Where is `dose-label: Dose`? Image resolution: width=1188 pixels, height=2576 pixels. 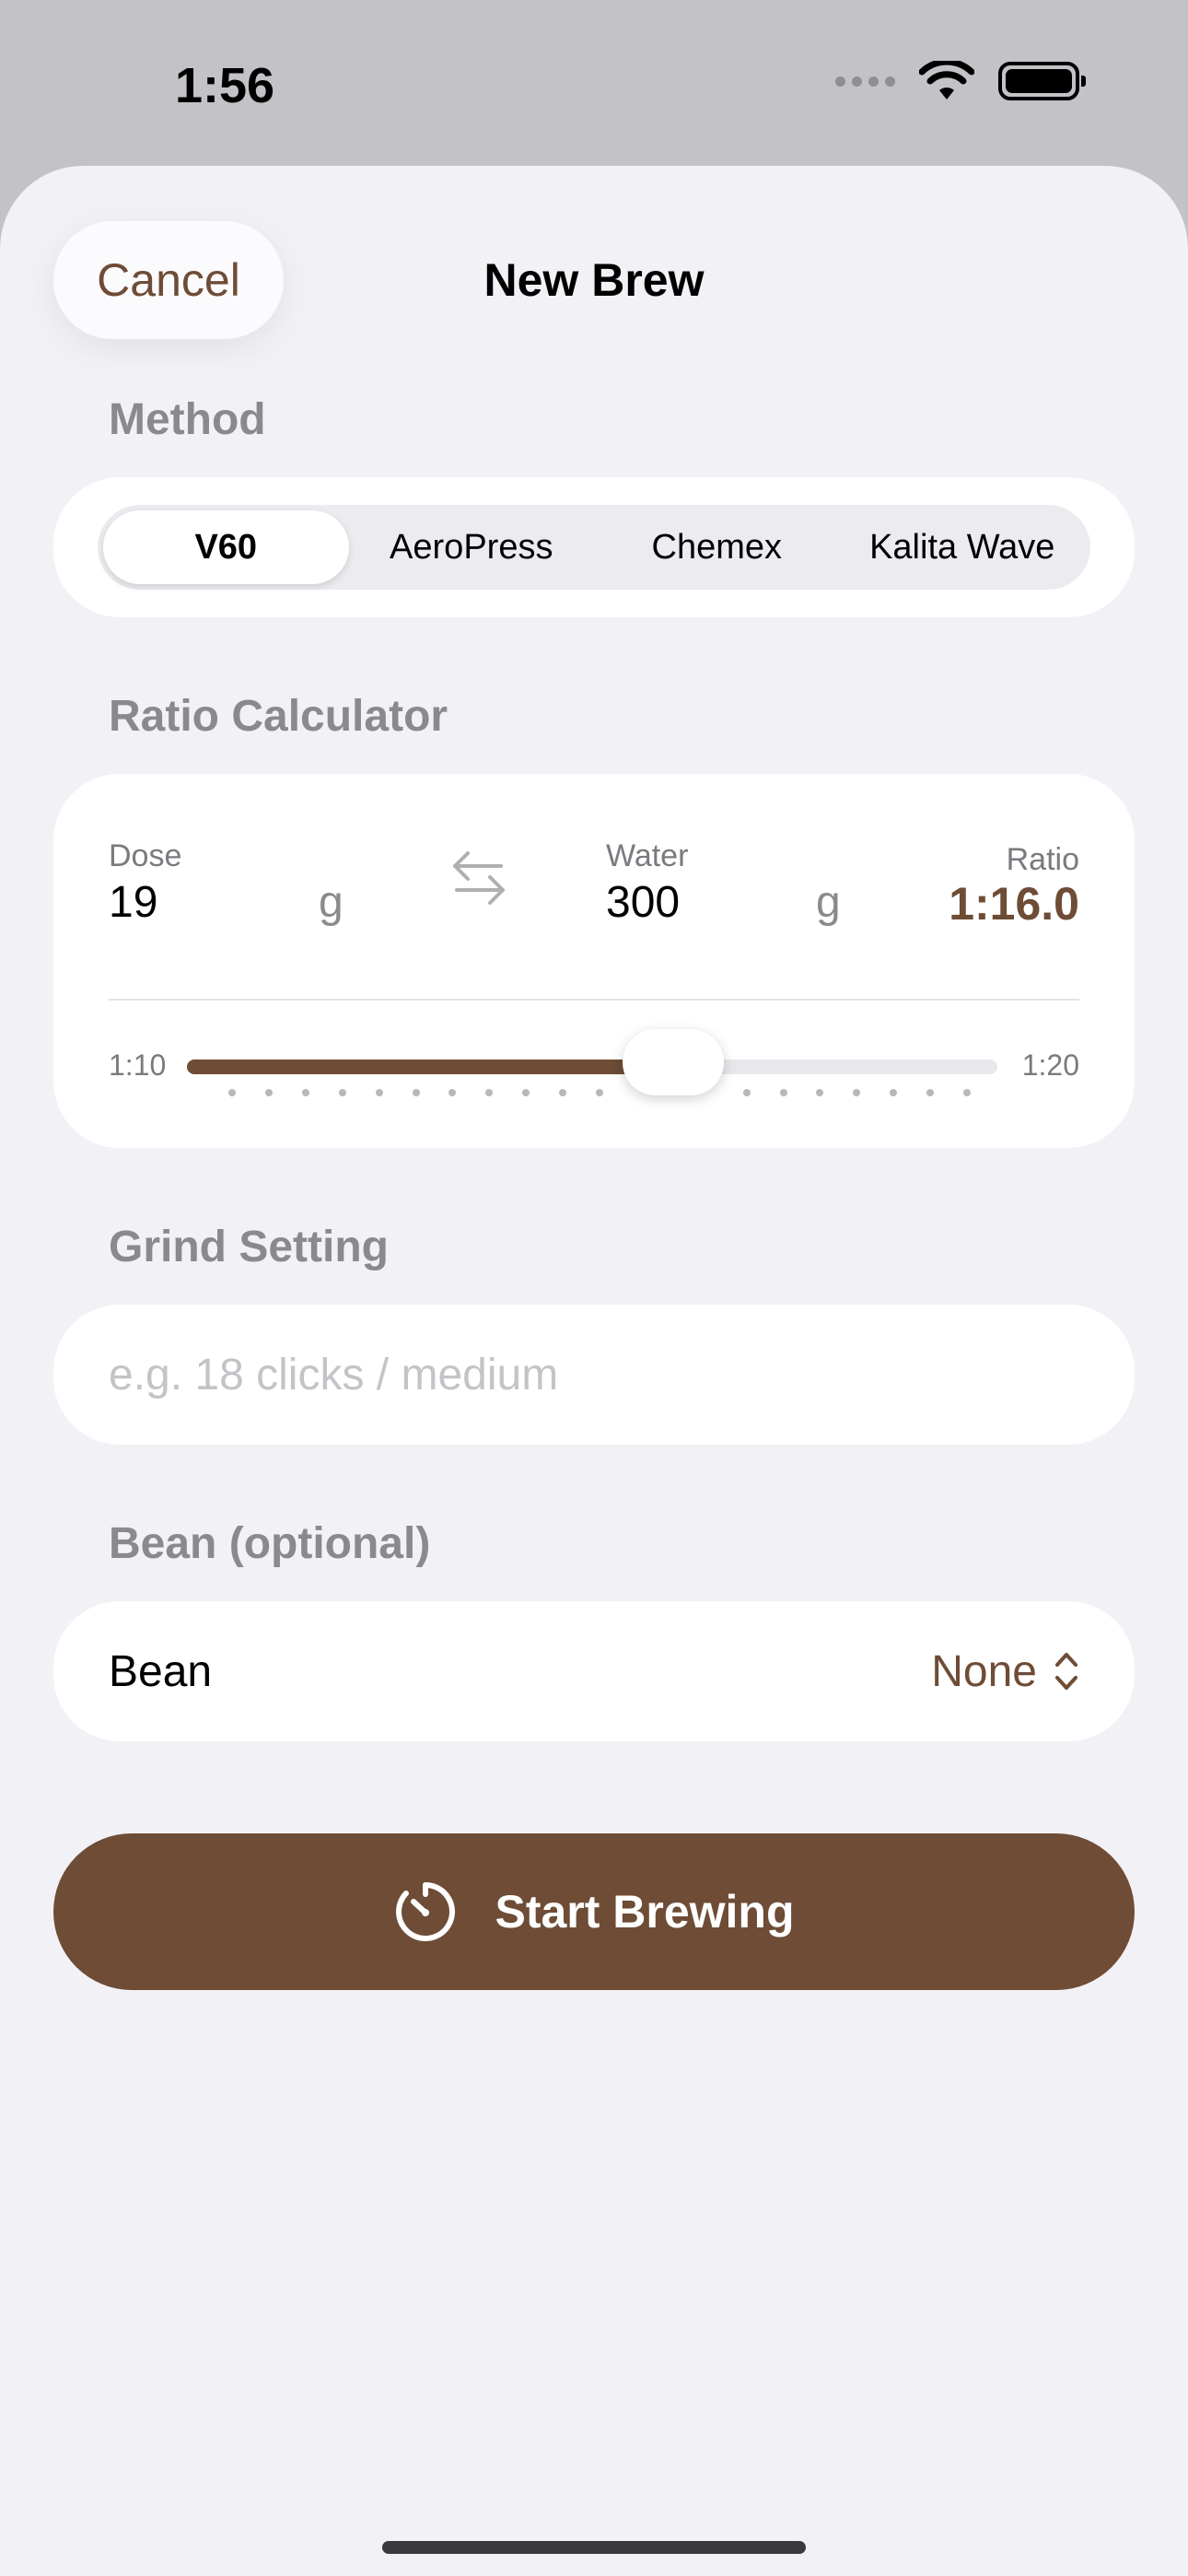 dose-label: Dose is located at coordinates (145, 855).